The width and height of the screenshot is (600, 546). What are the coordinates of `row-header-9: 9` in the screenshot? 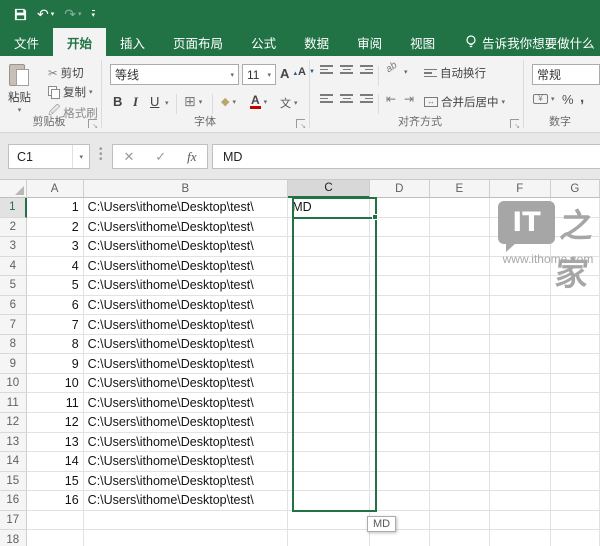 It's located at (13, 364).